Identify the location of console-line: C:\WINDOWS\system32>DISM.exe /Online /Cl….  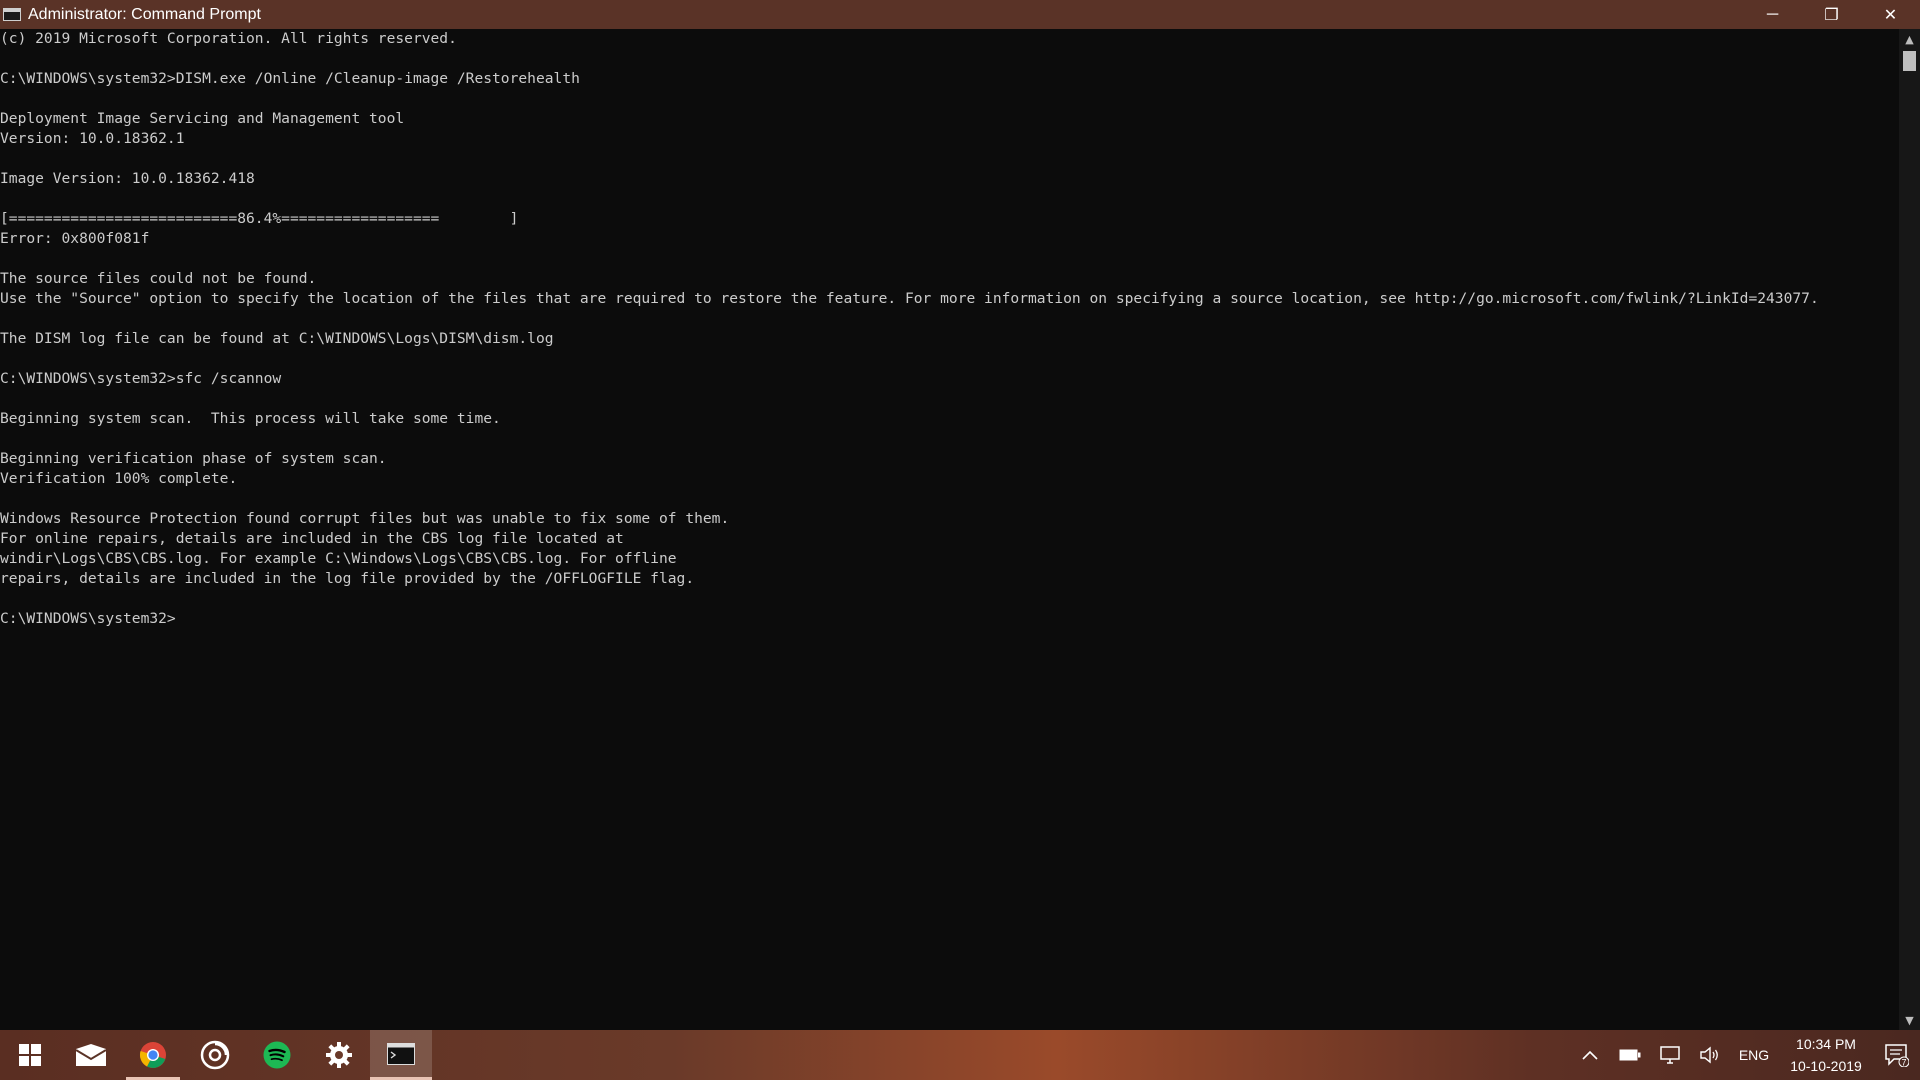
(290, 78).